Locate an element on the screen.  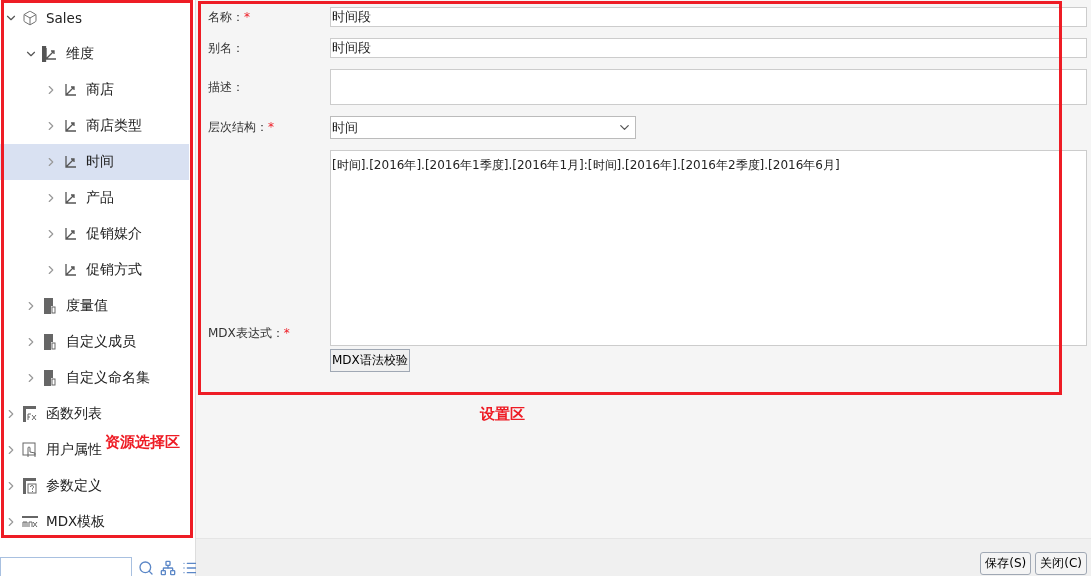
field-label: 描述： is located at coordinates (226, 87).